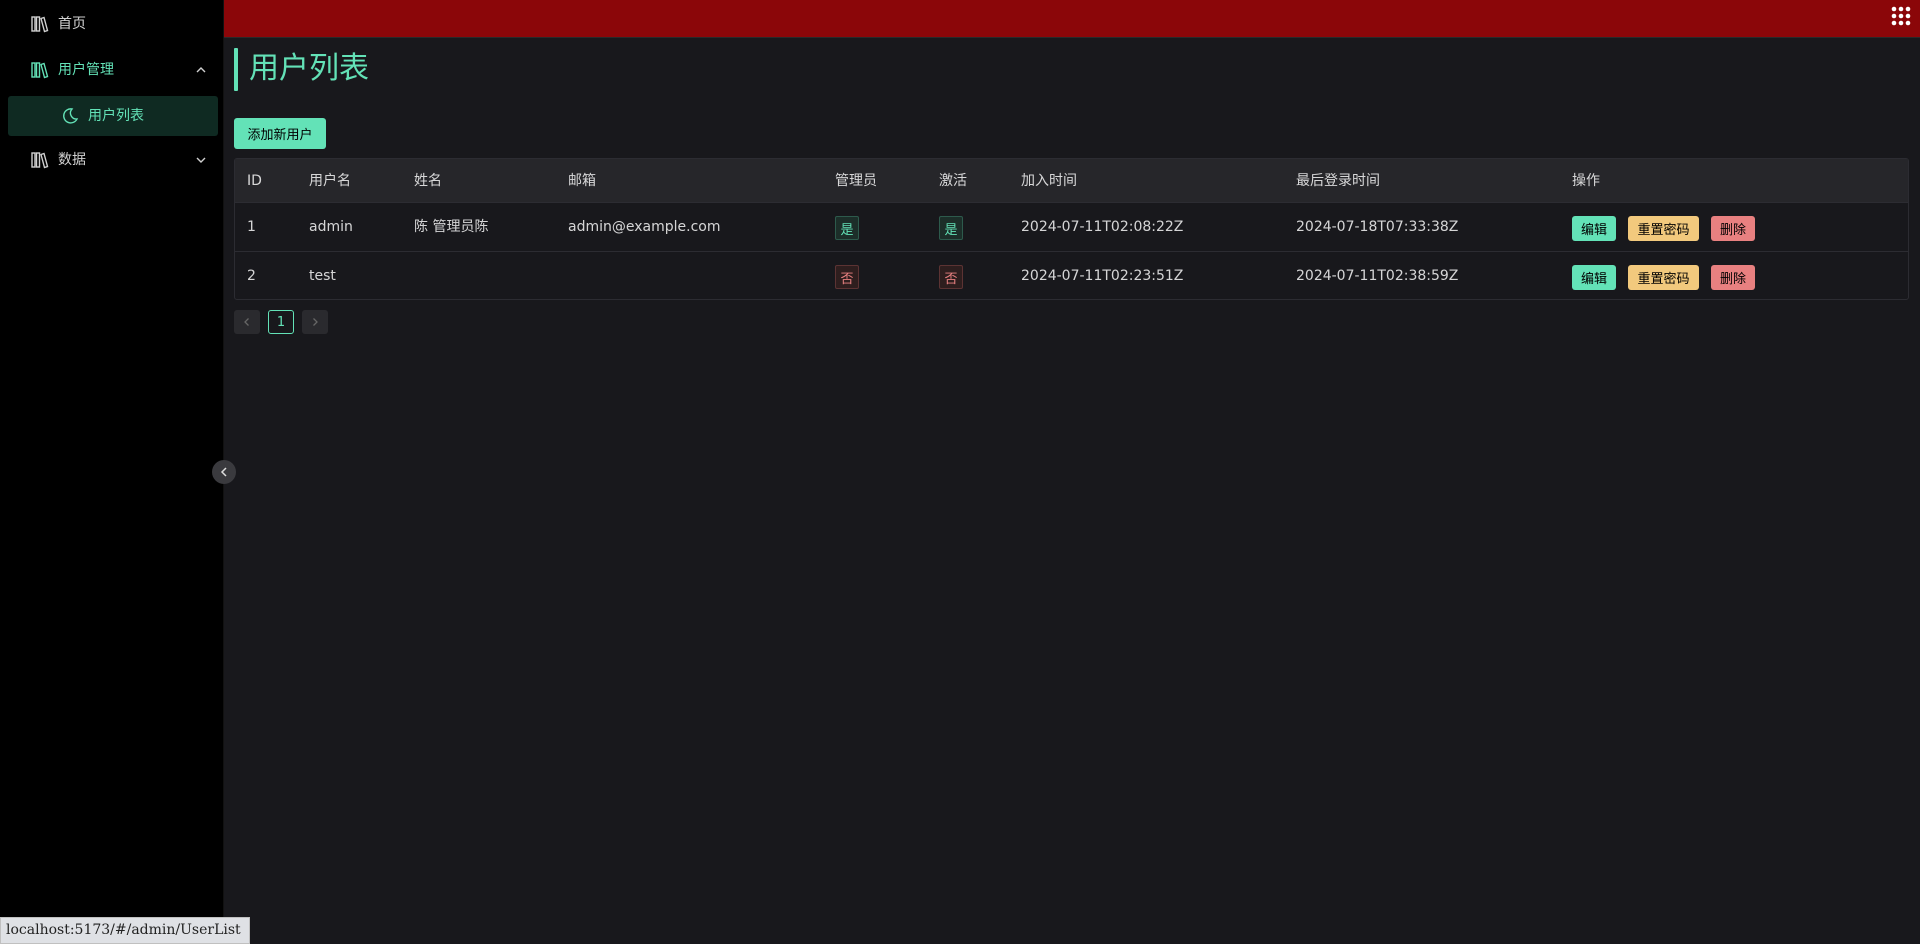 Image resolution: width=1920 pixels, height=944 pixels. Describe the element at coordinates (428, 181) in the screenshot. I see `column-header-name: 姓名` at that location.